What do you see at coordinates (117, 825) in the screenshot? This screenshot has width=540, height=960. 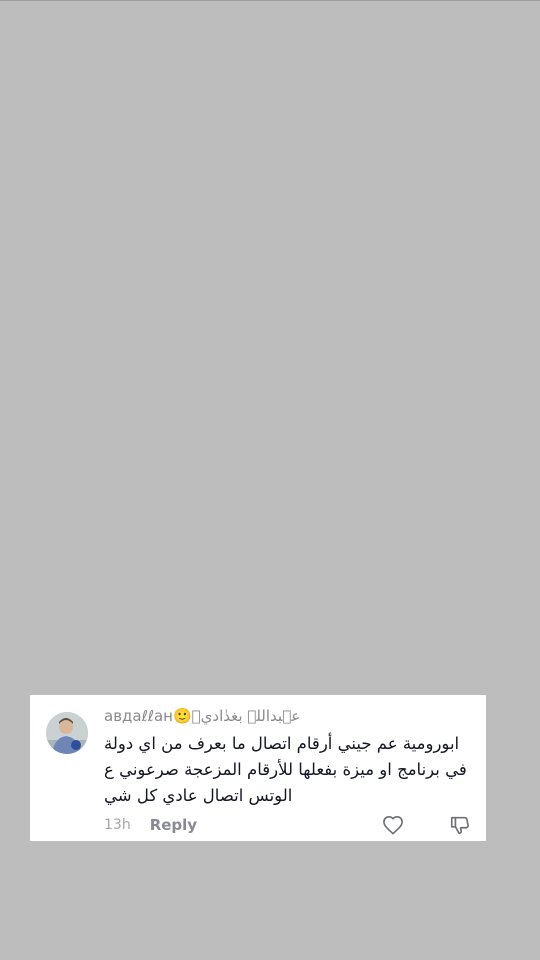 I see `comment-timestamp: 13h` at bounding box center [117, 825].